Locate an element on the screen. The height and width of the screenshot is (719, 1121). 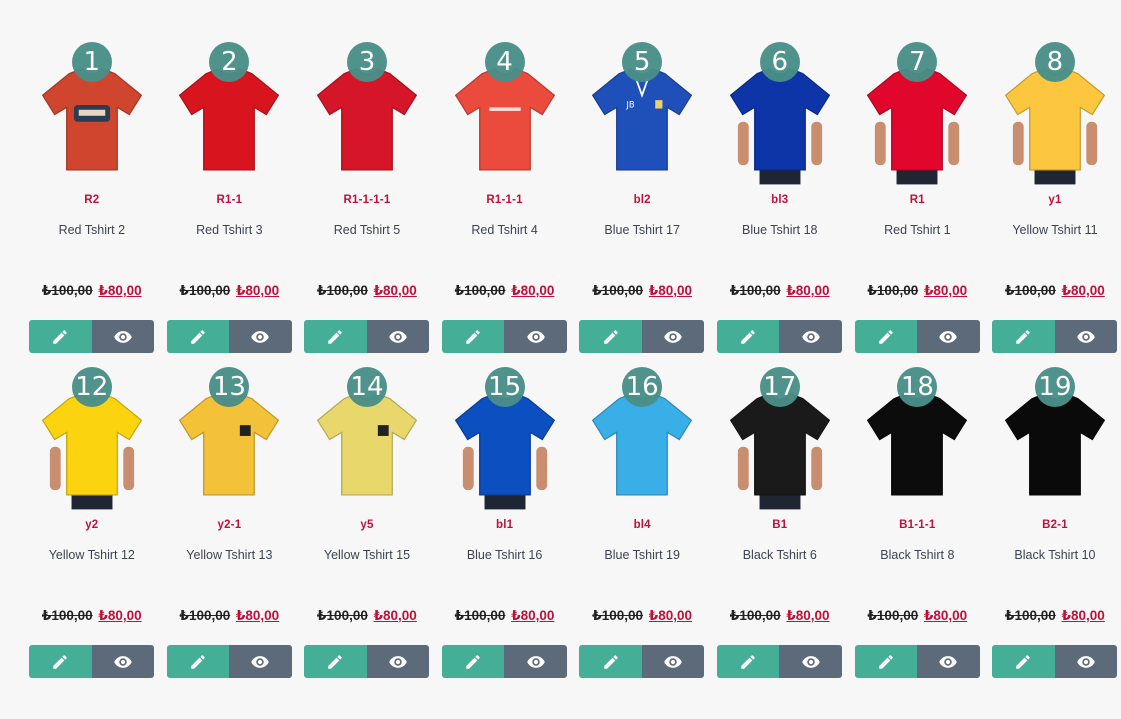
product-reference: y5 is located at coordinates (367, 525).